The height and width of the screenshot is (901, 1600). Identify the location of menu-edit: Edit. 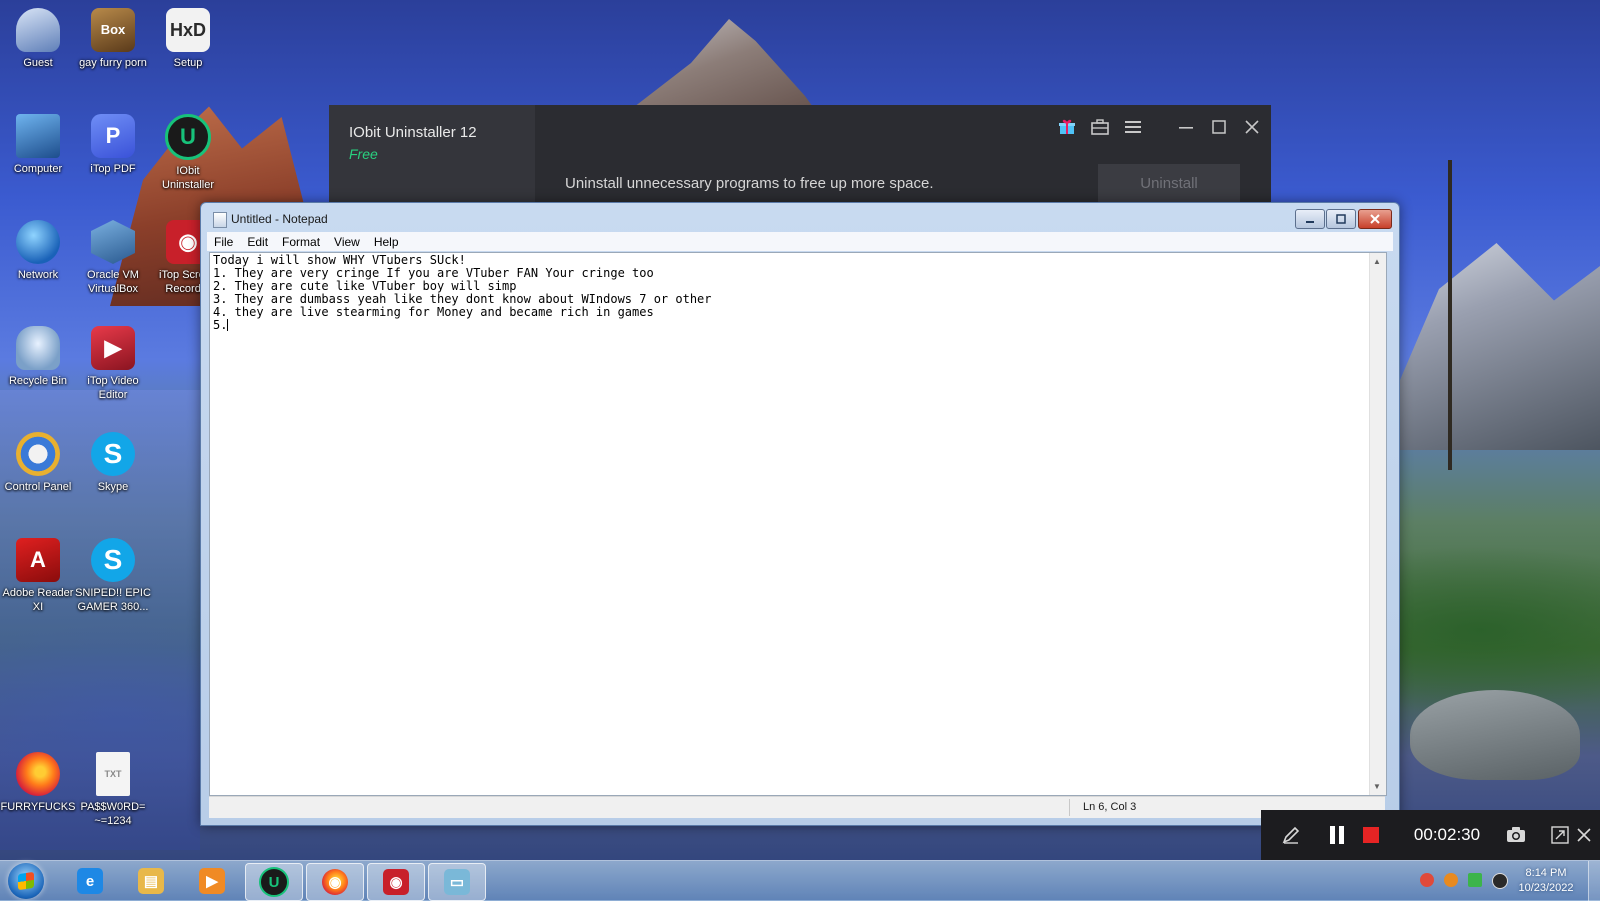
(257, 242).